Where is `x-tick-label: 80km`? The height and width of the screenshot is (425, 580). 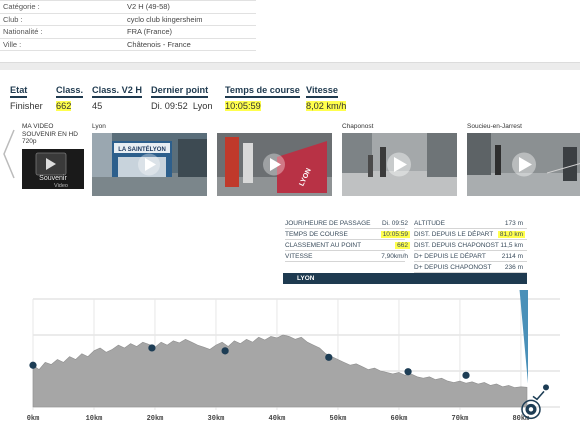 x-tick-label: 80km is located at coordinates (520, 419).